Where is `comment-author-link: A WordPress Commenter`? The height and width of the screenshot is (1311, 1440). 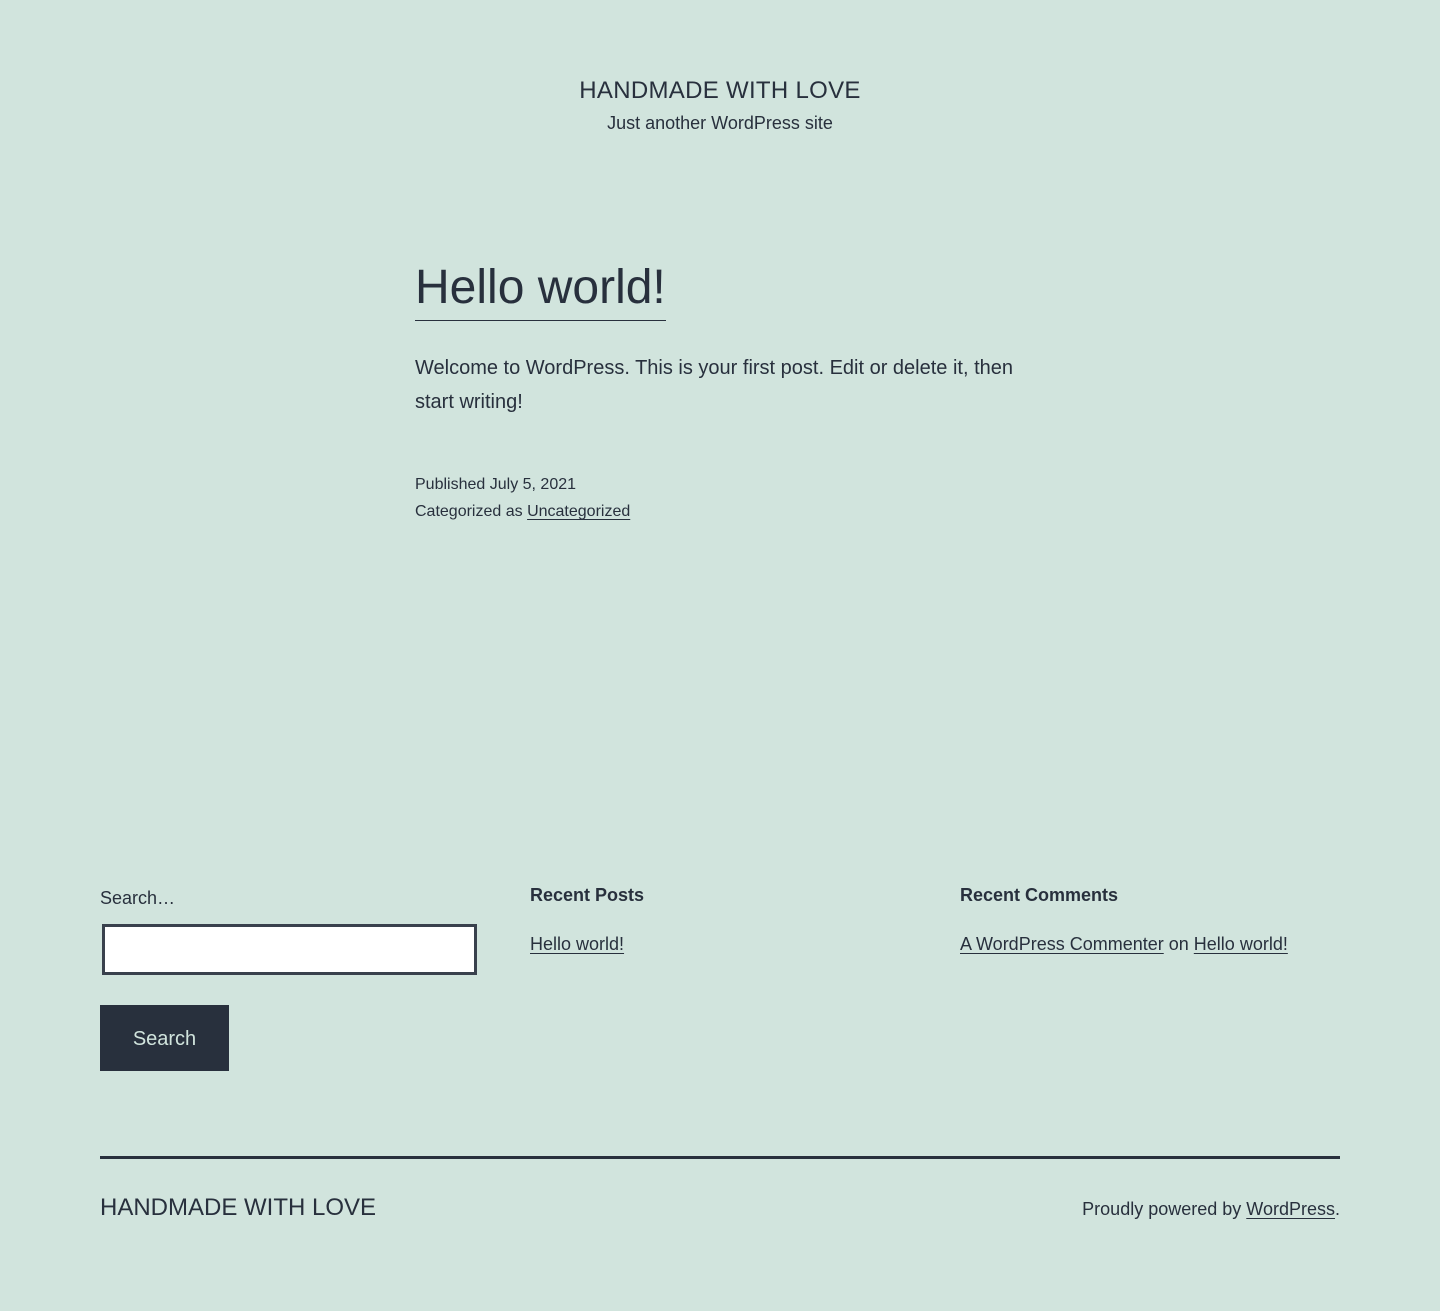 comment-author-link: A WordPress Commenter is located at coordinates (1062, 944).